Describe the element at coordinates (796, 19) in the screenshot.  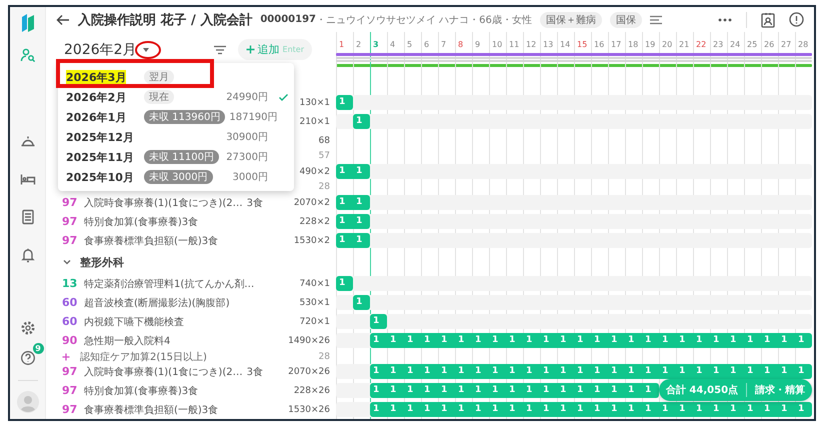
I see `info-icon` at that location.